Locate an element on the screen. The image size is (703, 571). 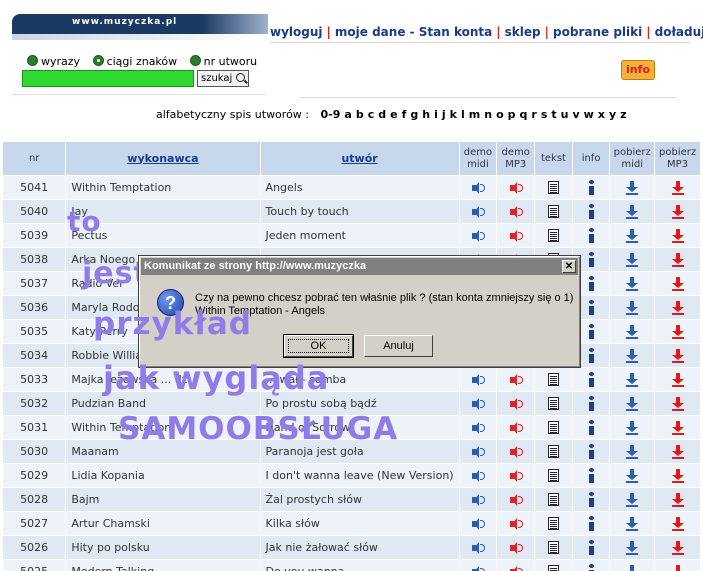
radio-strings: ciągi znaków is located at coordinates (134, 61).